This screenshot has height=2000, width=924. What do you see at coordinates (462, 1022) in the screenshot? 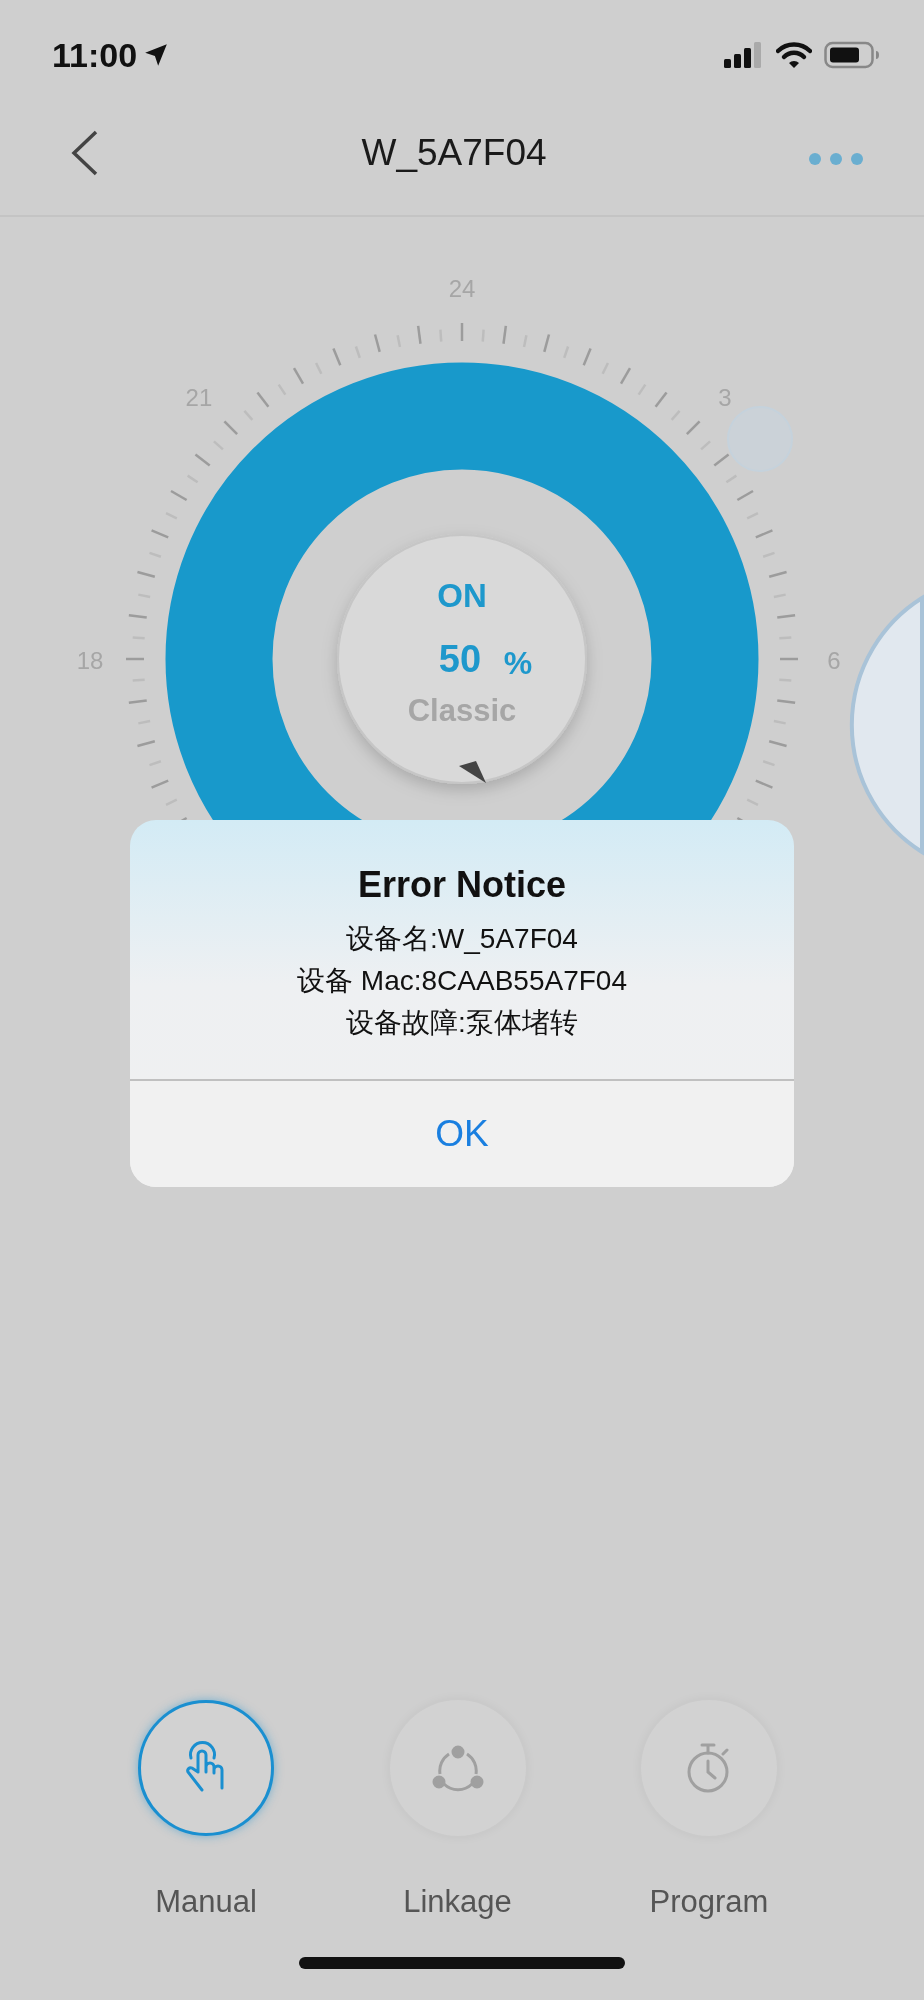
I see `alert-message-line: 设备故障:泵体堵转` at bounding box center [462, 1022].